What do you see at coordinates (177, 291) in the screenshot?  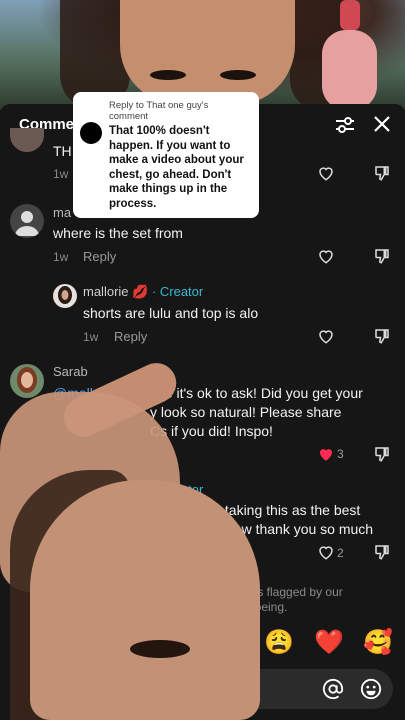 I see `creator-badge: · Creator` at bounding box center [177, 291].